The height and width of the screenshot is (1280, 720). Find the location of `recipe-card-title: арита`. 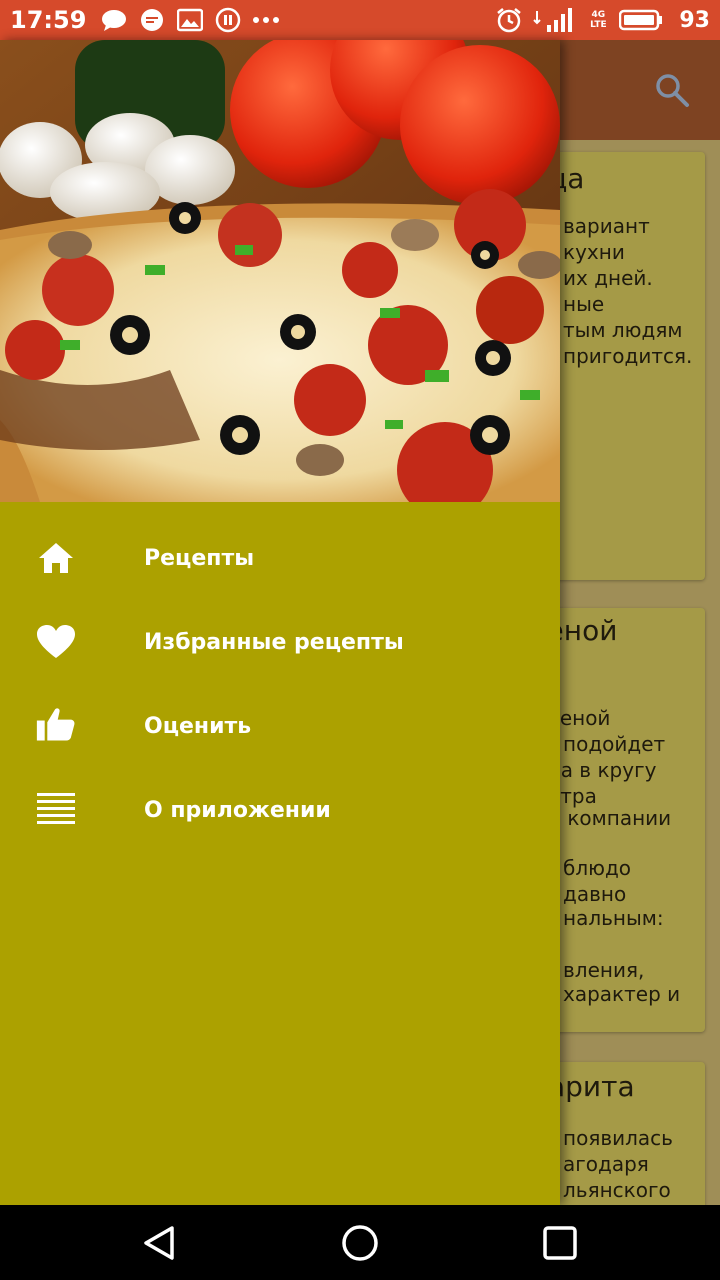

recipe-card-title: арита is located at coordinates (591, 1086).